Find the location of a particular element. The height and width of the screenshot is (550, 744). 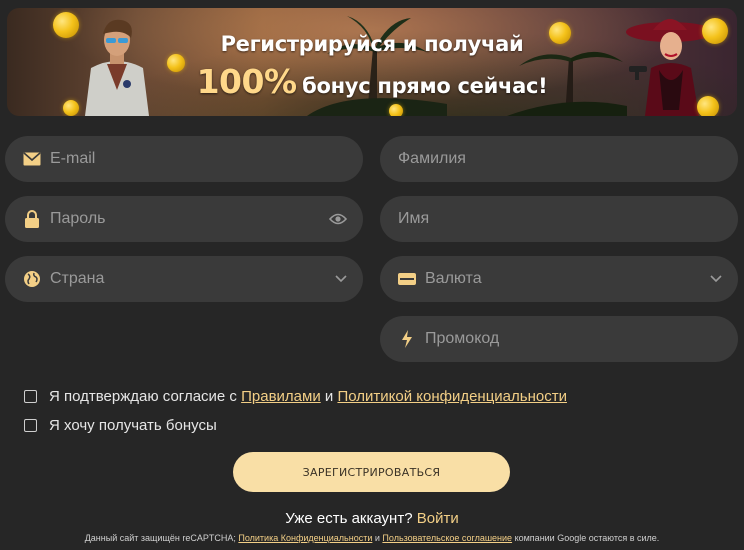

recaptcha-suffix: компании Google остаются в силе. is located at coordinates (587, 538).